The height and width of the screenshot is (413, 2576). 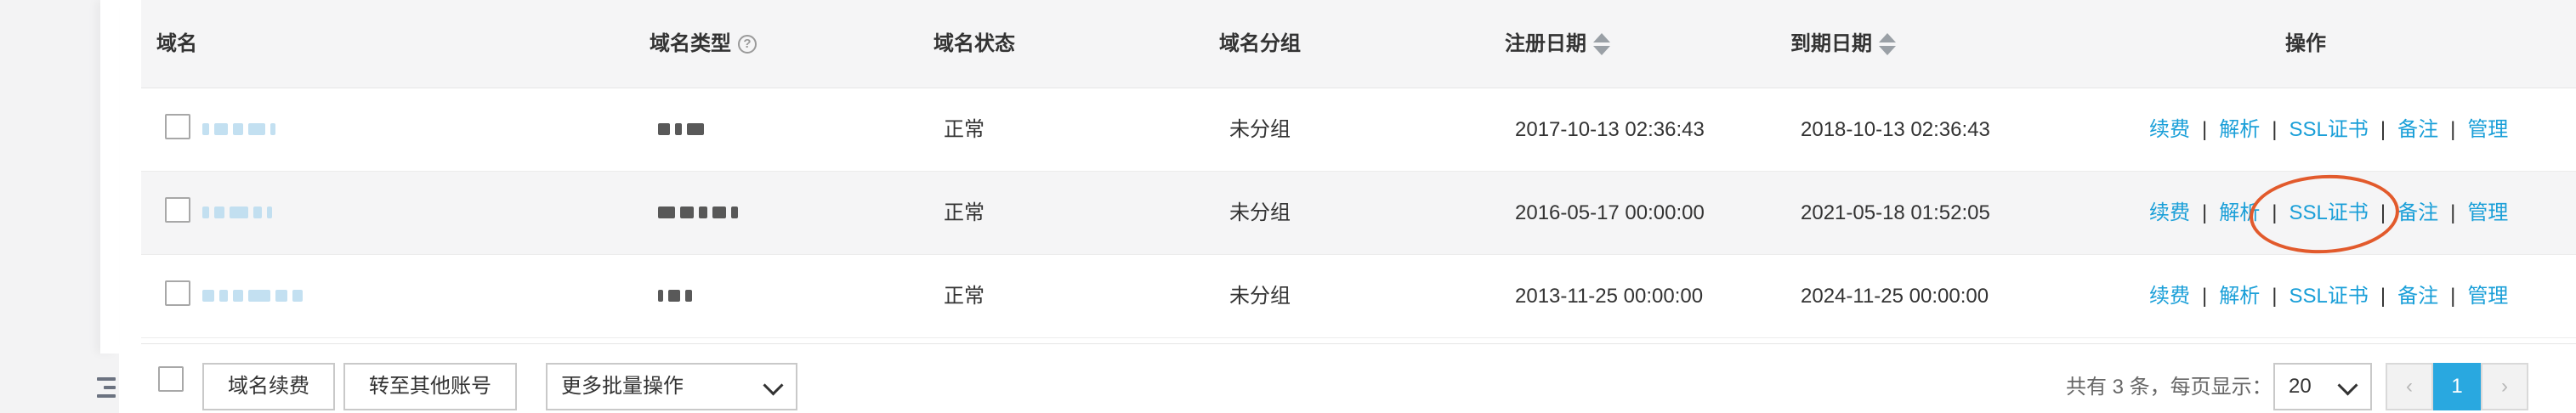 What do you see at coordinates (2300, 386) in the screenshot?
I see `page-size-value: 20` at bounding box center [2300, 386].